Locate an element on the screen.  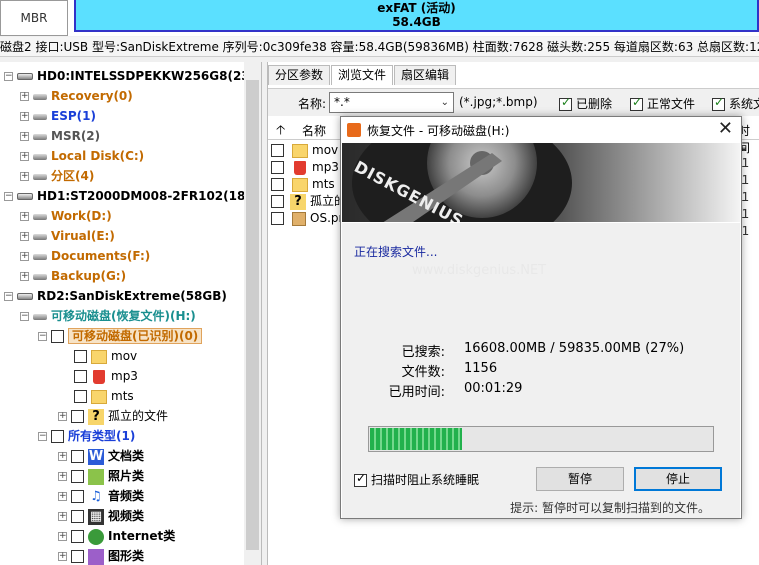
system-filter-label: 系统文 is located at coordinates (744, 104).